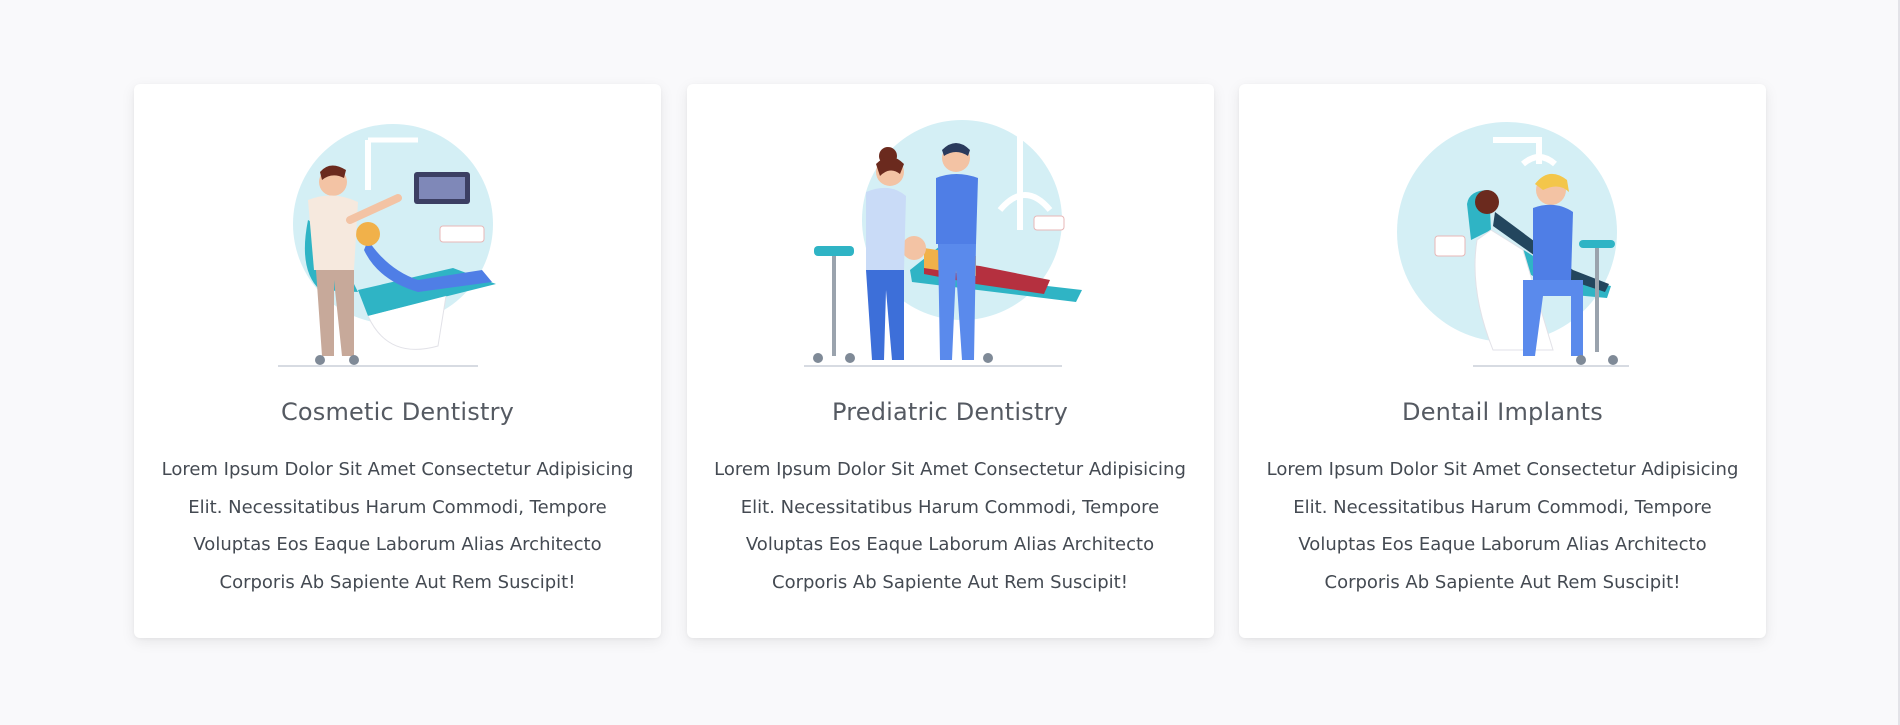 This screenshot has width=1900, height=725. I want to click on two-dentists-with-child-illustration, so click(950, 248).